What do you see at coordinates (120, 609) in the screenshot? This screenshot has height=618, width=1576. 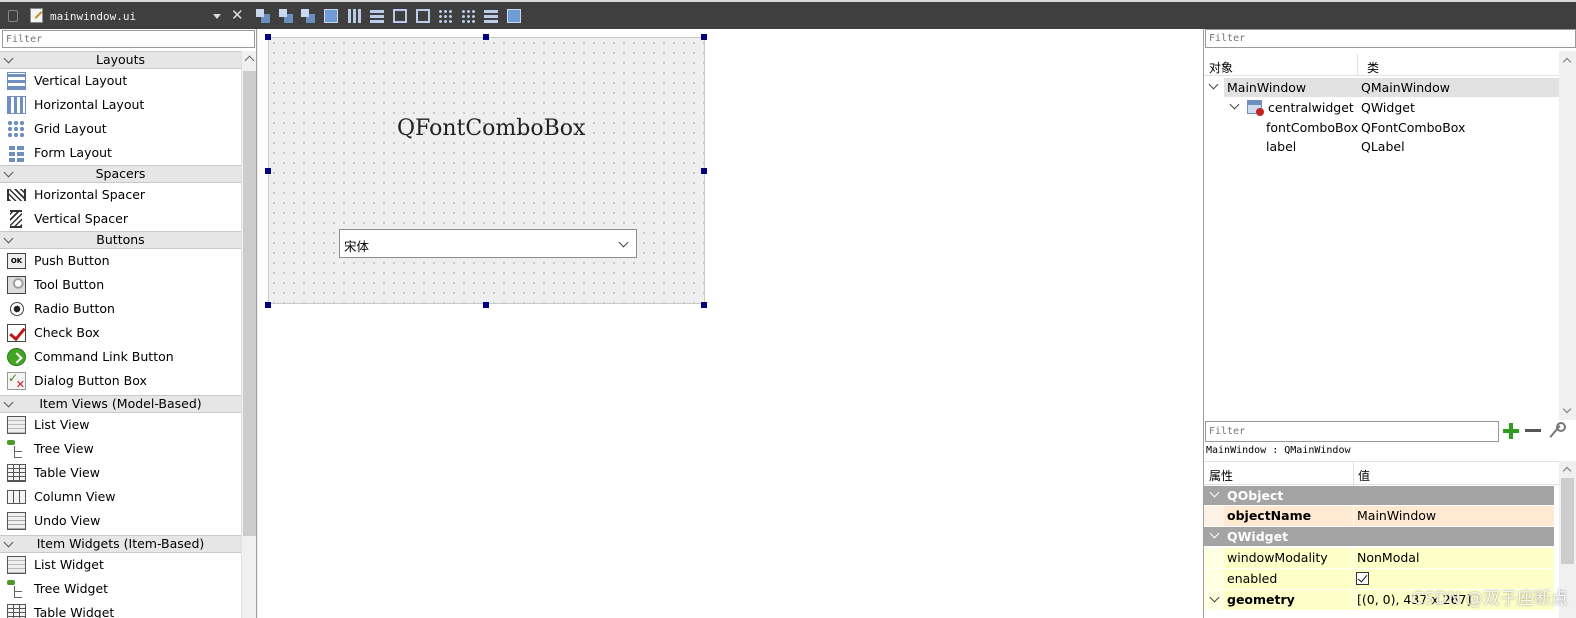 I see `widget-item-table-widget: Table Widget` at bounding box center [120, 609].